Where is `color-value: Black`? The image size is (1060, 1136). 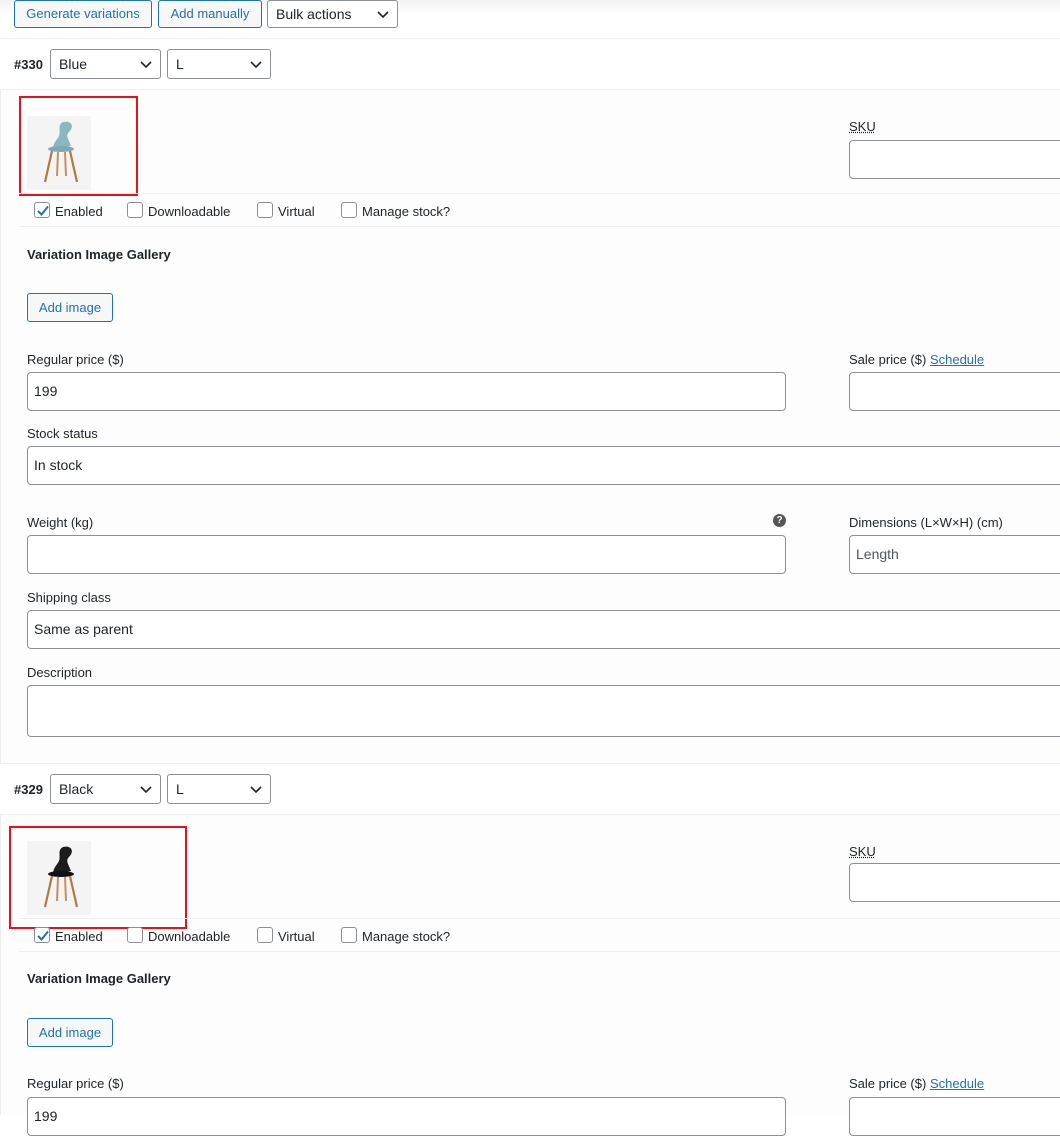 color-value: Black is located at coordinates (76, 789).